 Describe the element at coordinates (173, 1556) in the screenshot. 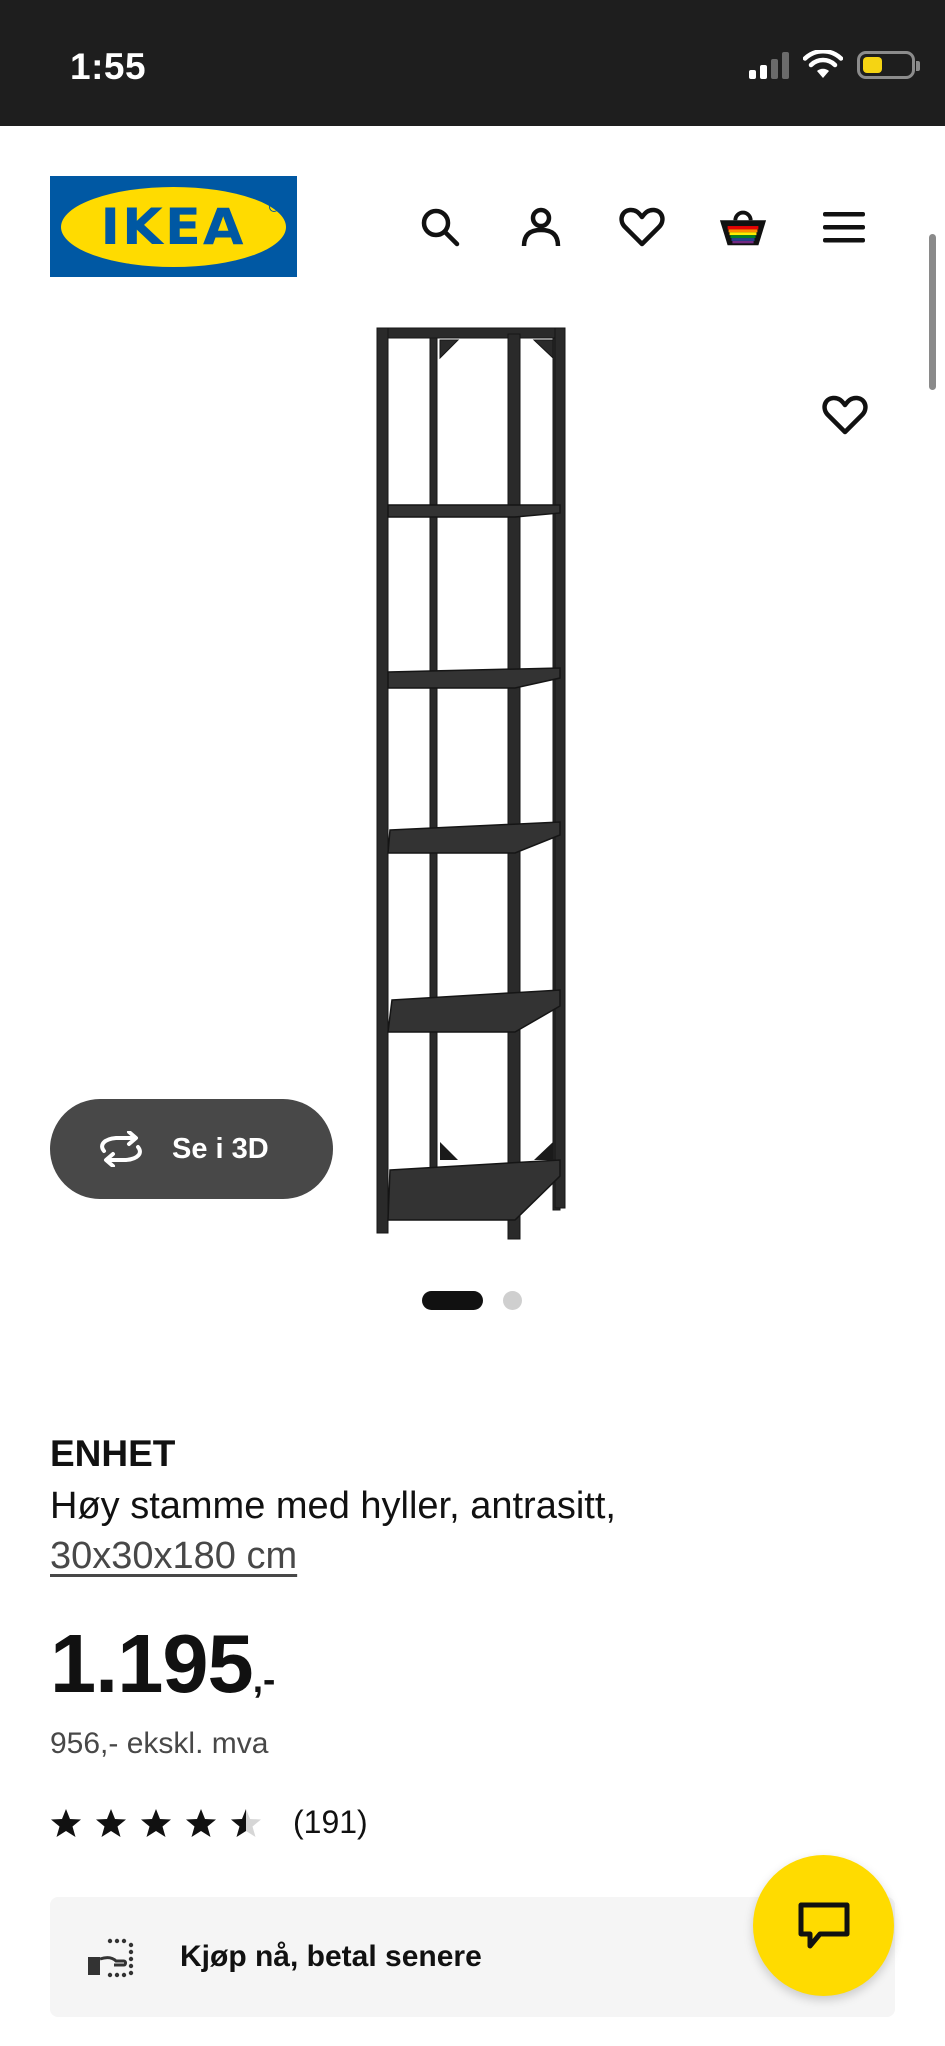

I see `product-size-link: 30x30x180 cm` at that location.